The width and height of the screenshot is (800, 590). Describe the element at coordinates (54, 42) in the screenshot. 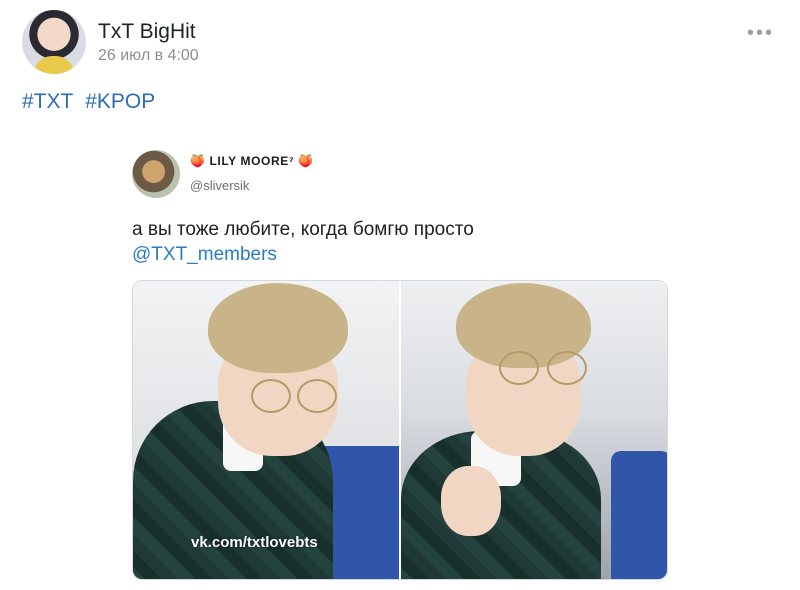

I see `author-avatar` at that location.